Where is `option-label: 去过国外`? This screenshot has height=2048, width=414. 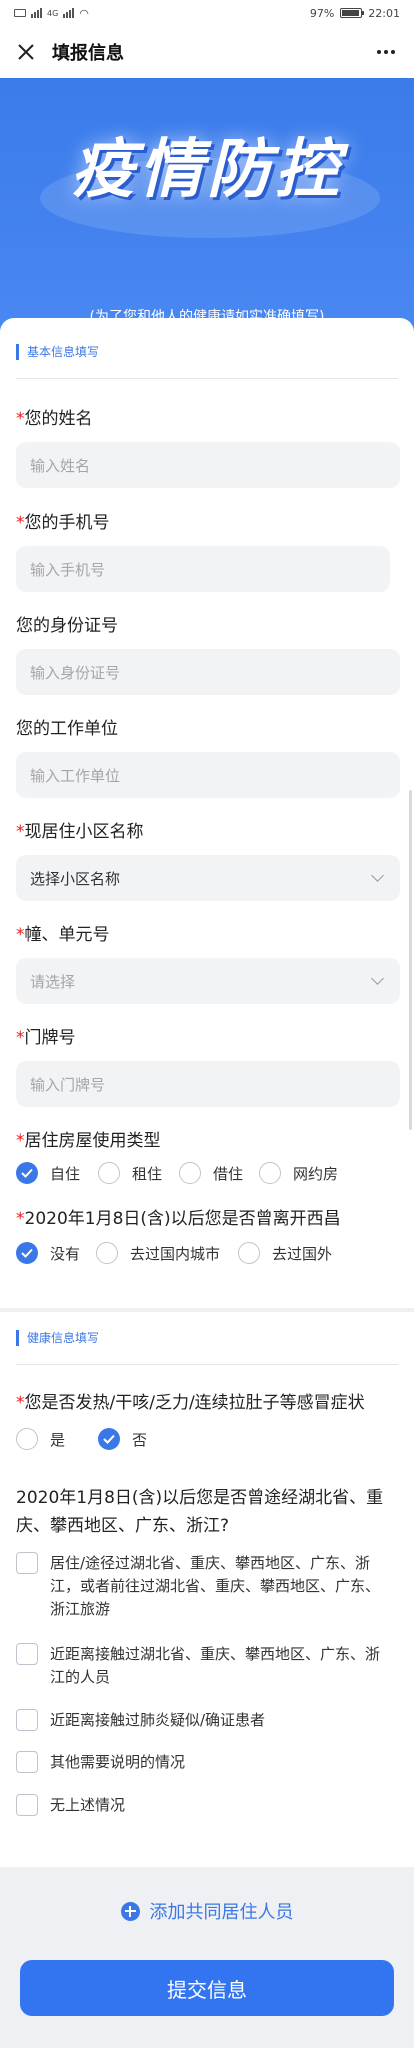
option-label: 去过国外 is located at coordinates (302, 1253).